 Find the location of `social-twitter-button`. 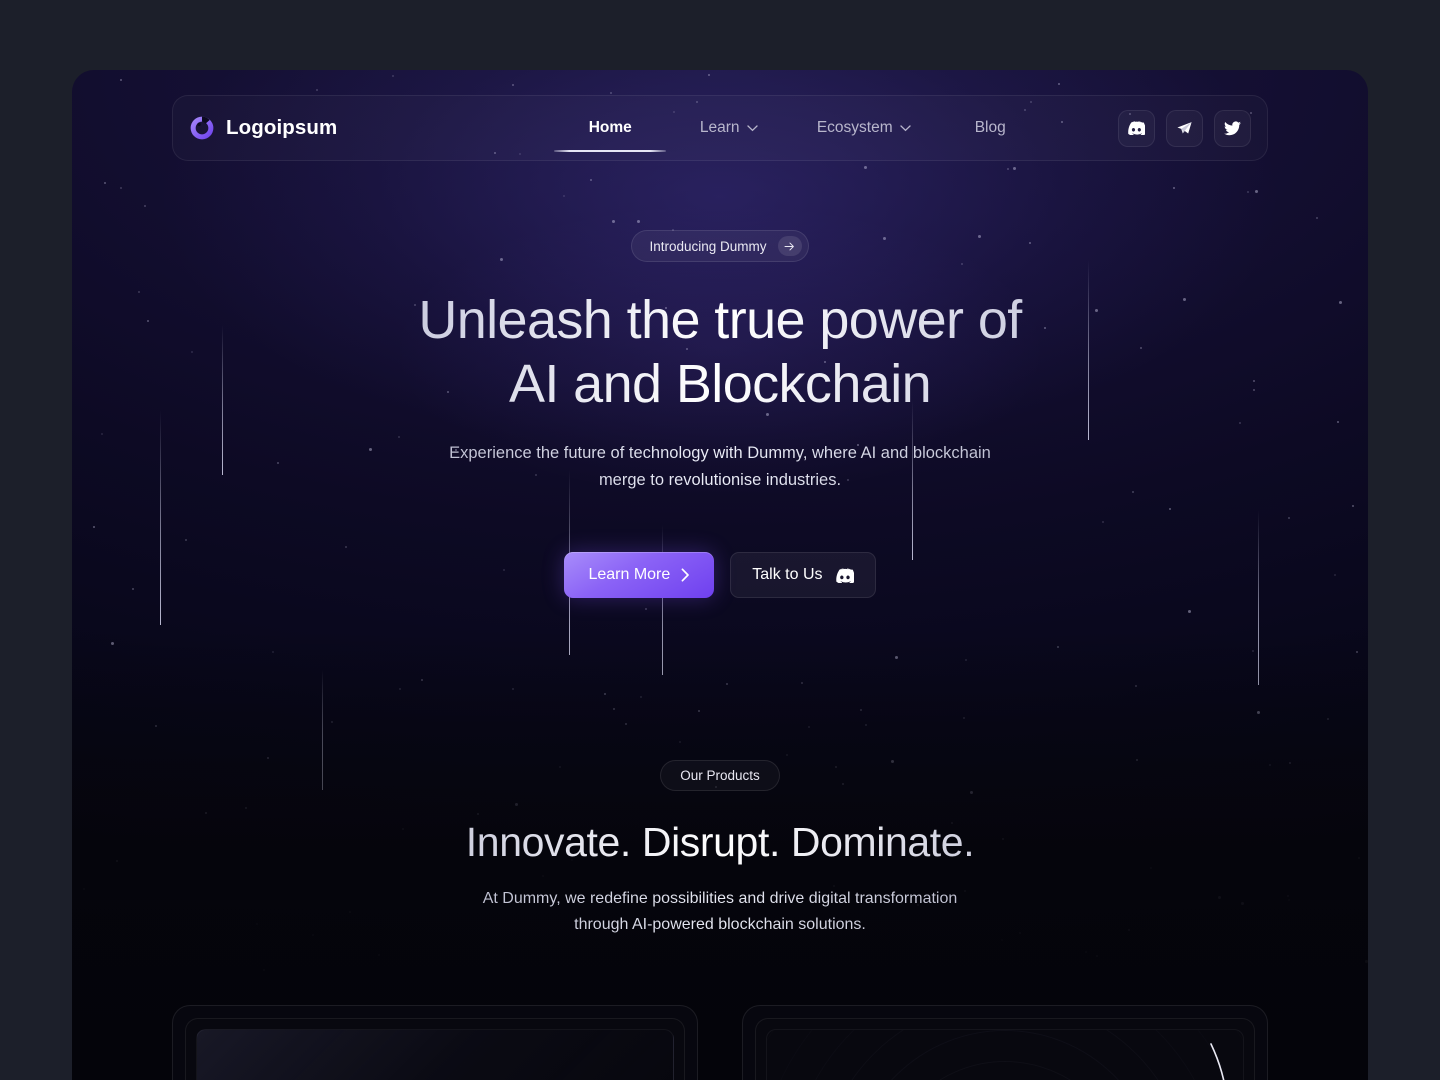

social-twitter-button is located at coordinates (1232, 128).